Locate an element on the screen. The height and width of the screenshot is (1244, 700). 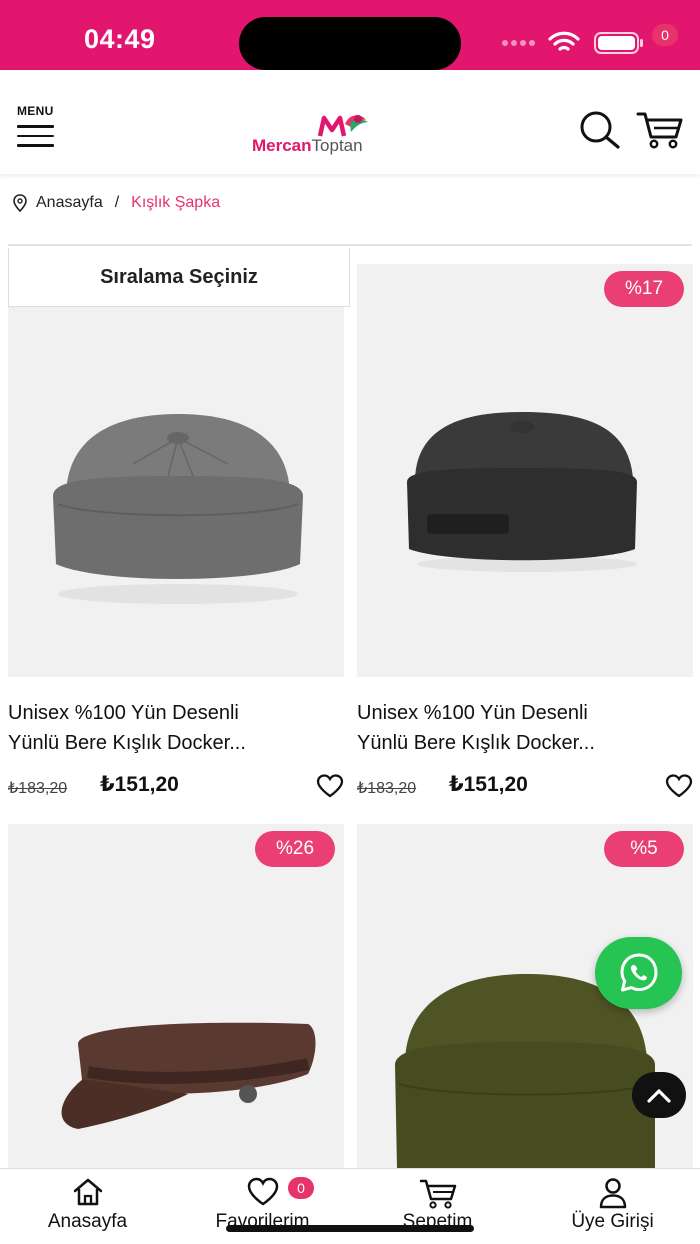
discount-badge: %17 is located at coordinates (644, 289).